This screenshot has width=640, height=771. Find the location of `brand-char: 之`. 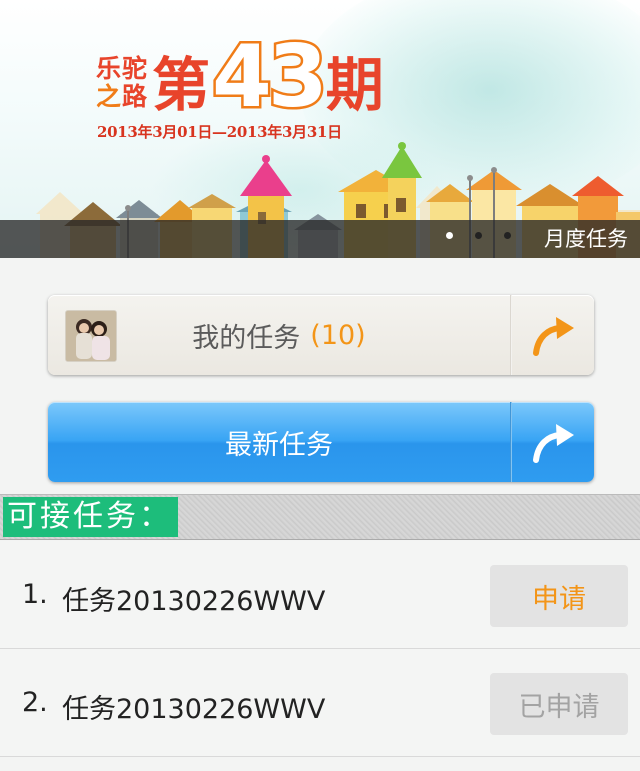

brand-char: 之 is located at coordinates (109, 96).